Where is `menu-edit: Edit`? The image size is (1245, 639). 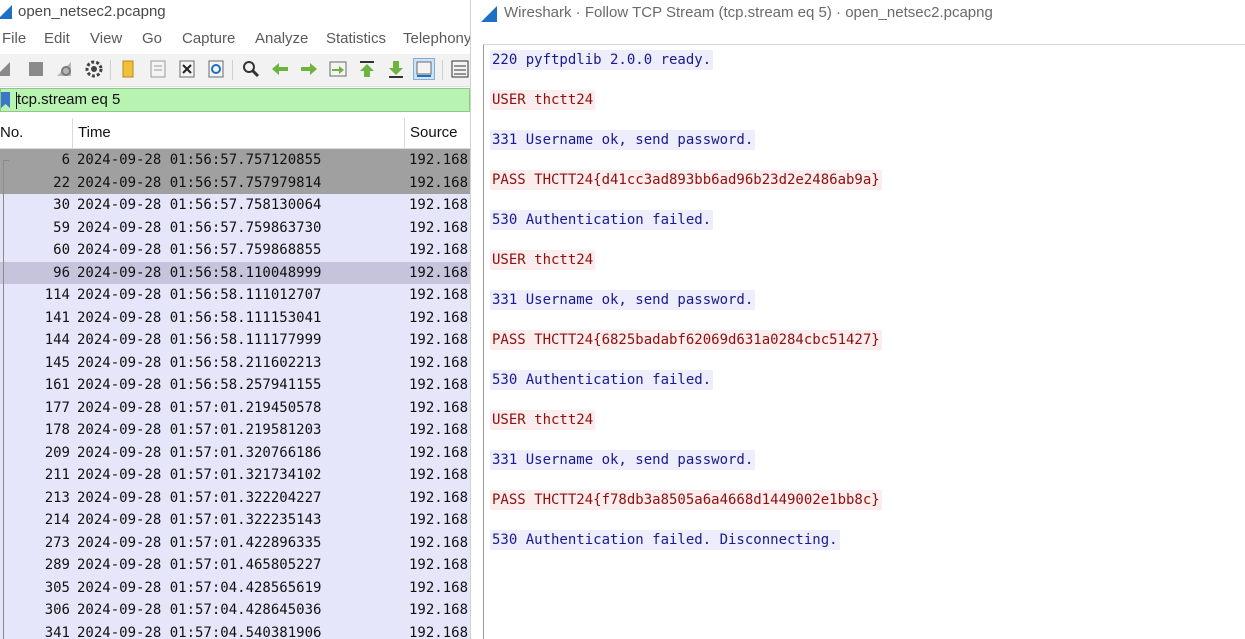 menu-edit: Edit is located at coordinates (57, 38).